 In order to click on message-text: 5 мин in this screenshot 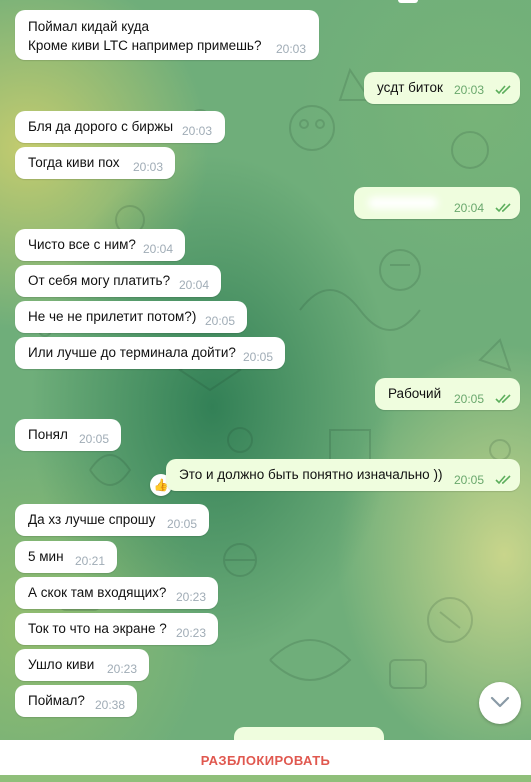, I will do `click(46, 556)`.